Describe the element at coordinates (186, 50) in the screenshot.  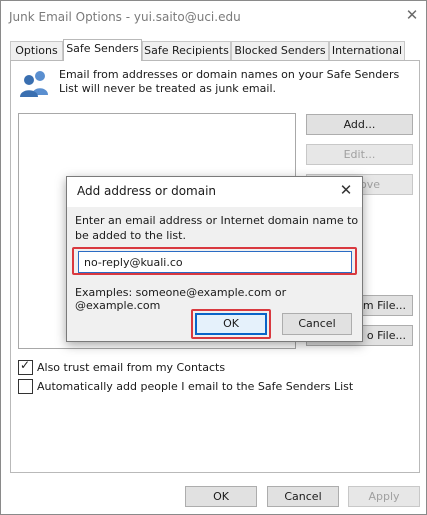
I see `tab-safe-recipients: Safe Recipients` at that location.